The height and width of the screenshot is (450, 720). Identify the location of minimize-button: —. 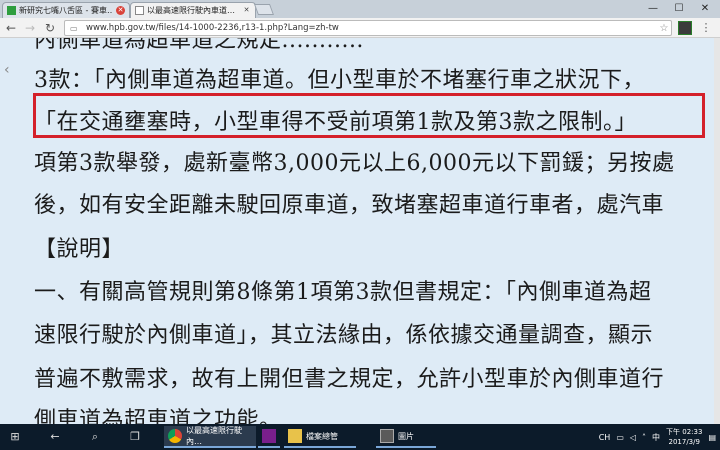
(653, 9).